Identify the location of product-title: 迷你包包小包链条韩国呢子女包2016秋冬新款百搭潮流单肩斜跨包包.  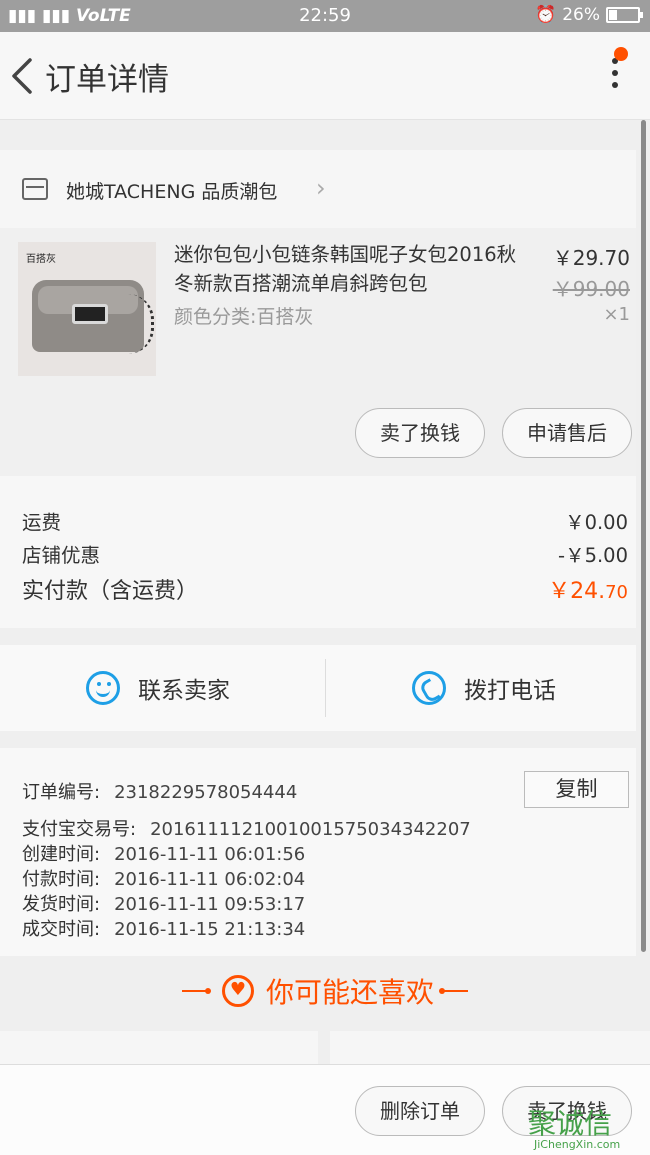
(345, 269).